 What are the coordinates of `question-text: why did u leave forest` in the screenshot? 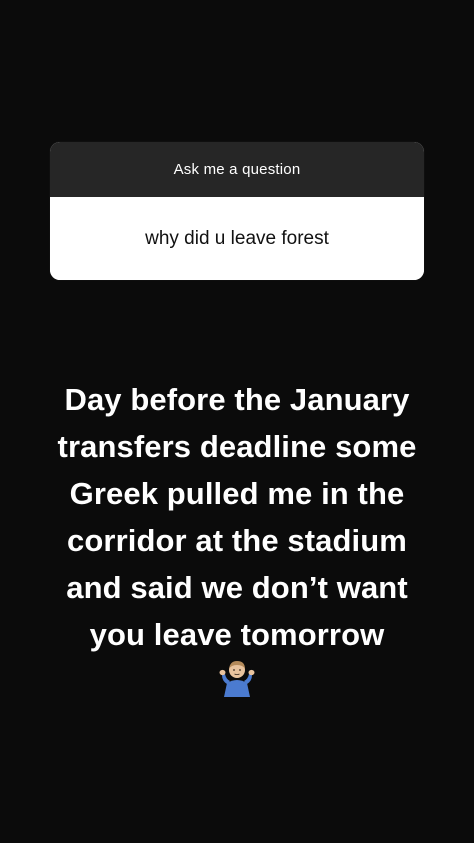 It's located at (237, 238).